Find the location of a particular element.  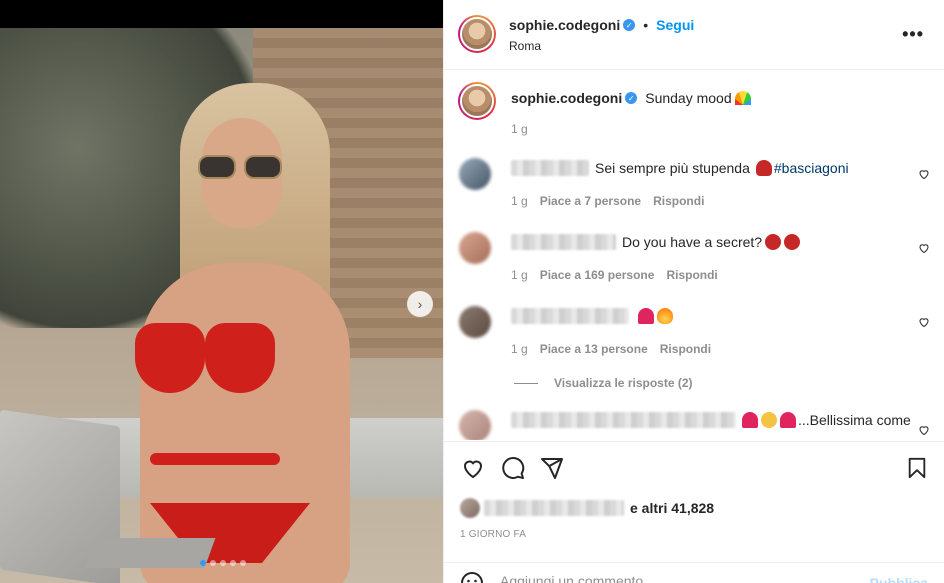

caption: sophie.codegoni ✓ Sunday mood 1 g is located at coordinates (694, 112).